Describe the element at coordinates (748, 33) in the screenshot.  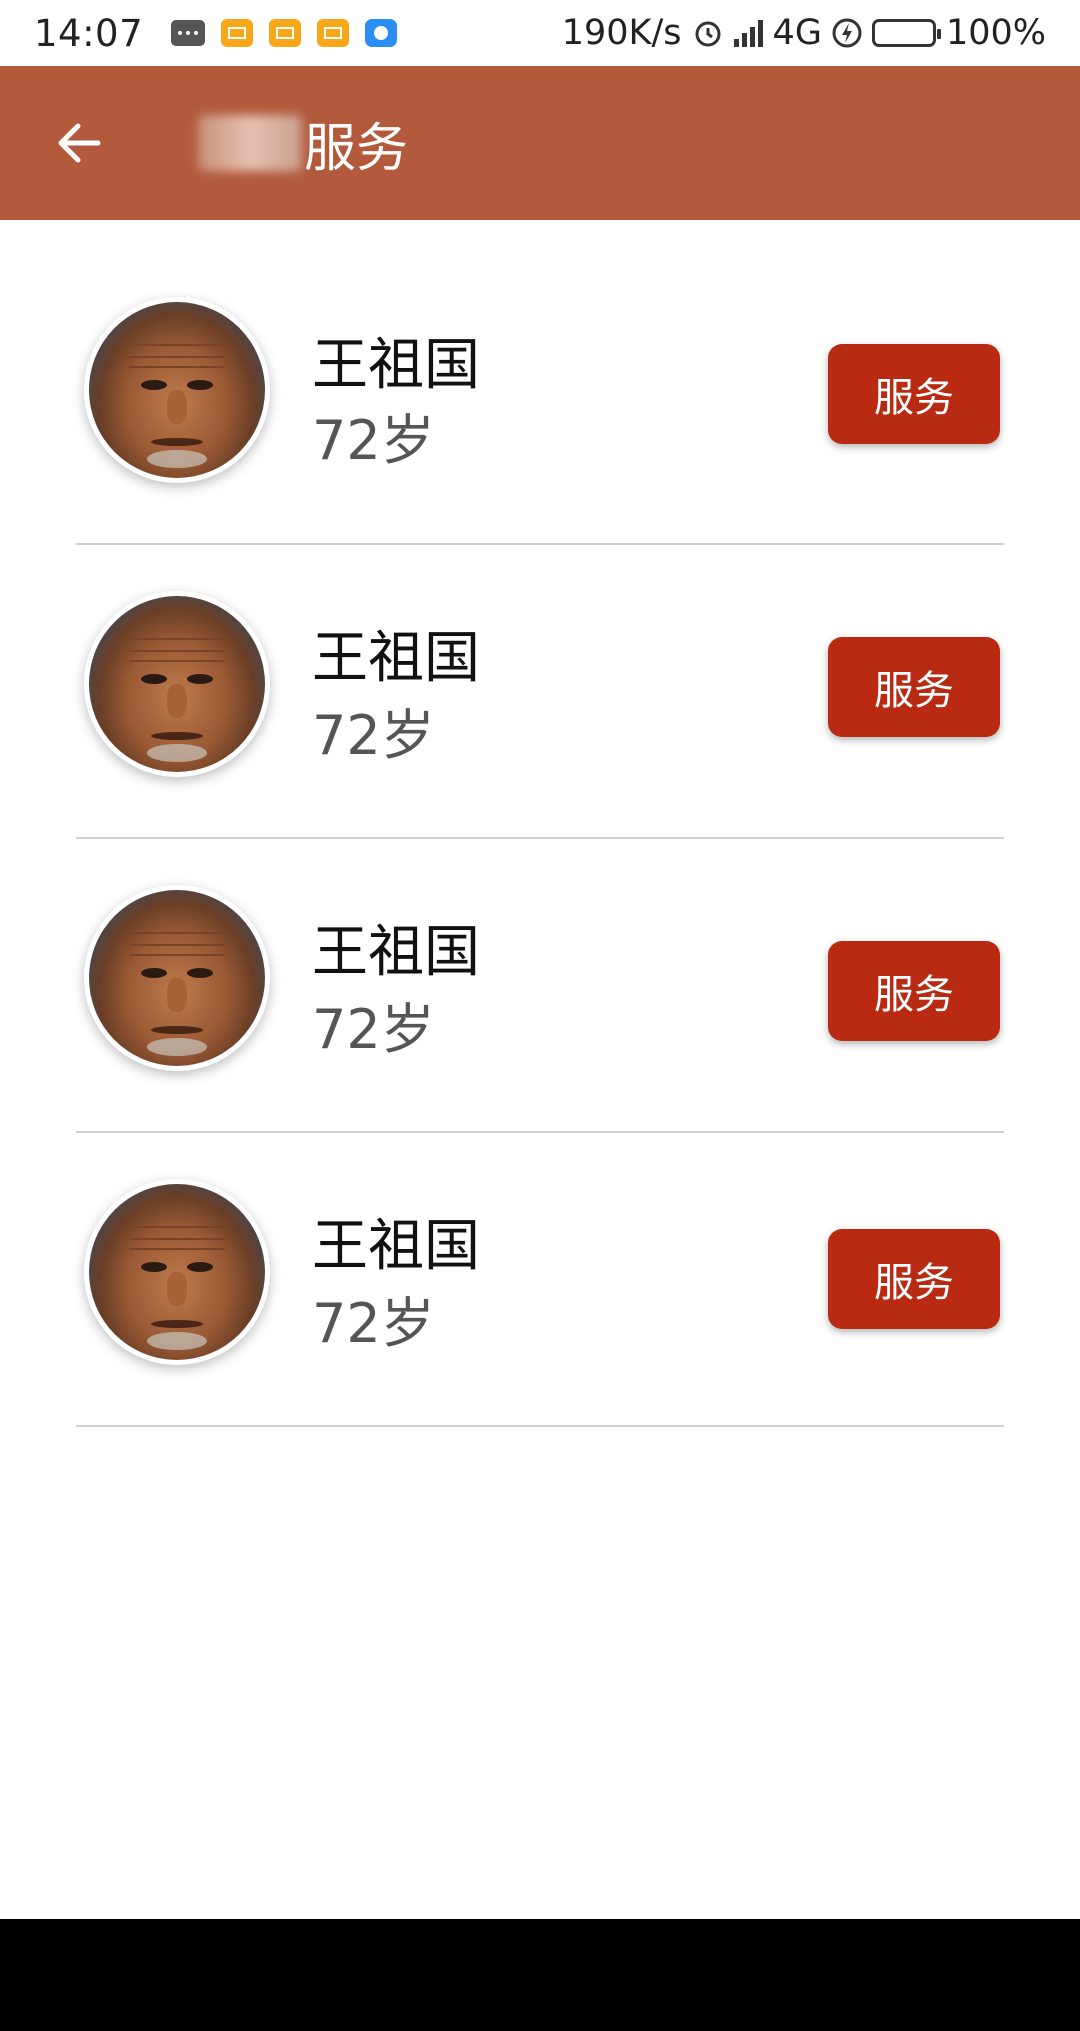
I see `hd-signal-icon` at that location.